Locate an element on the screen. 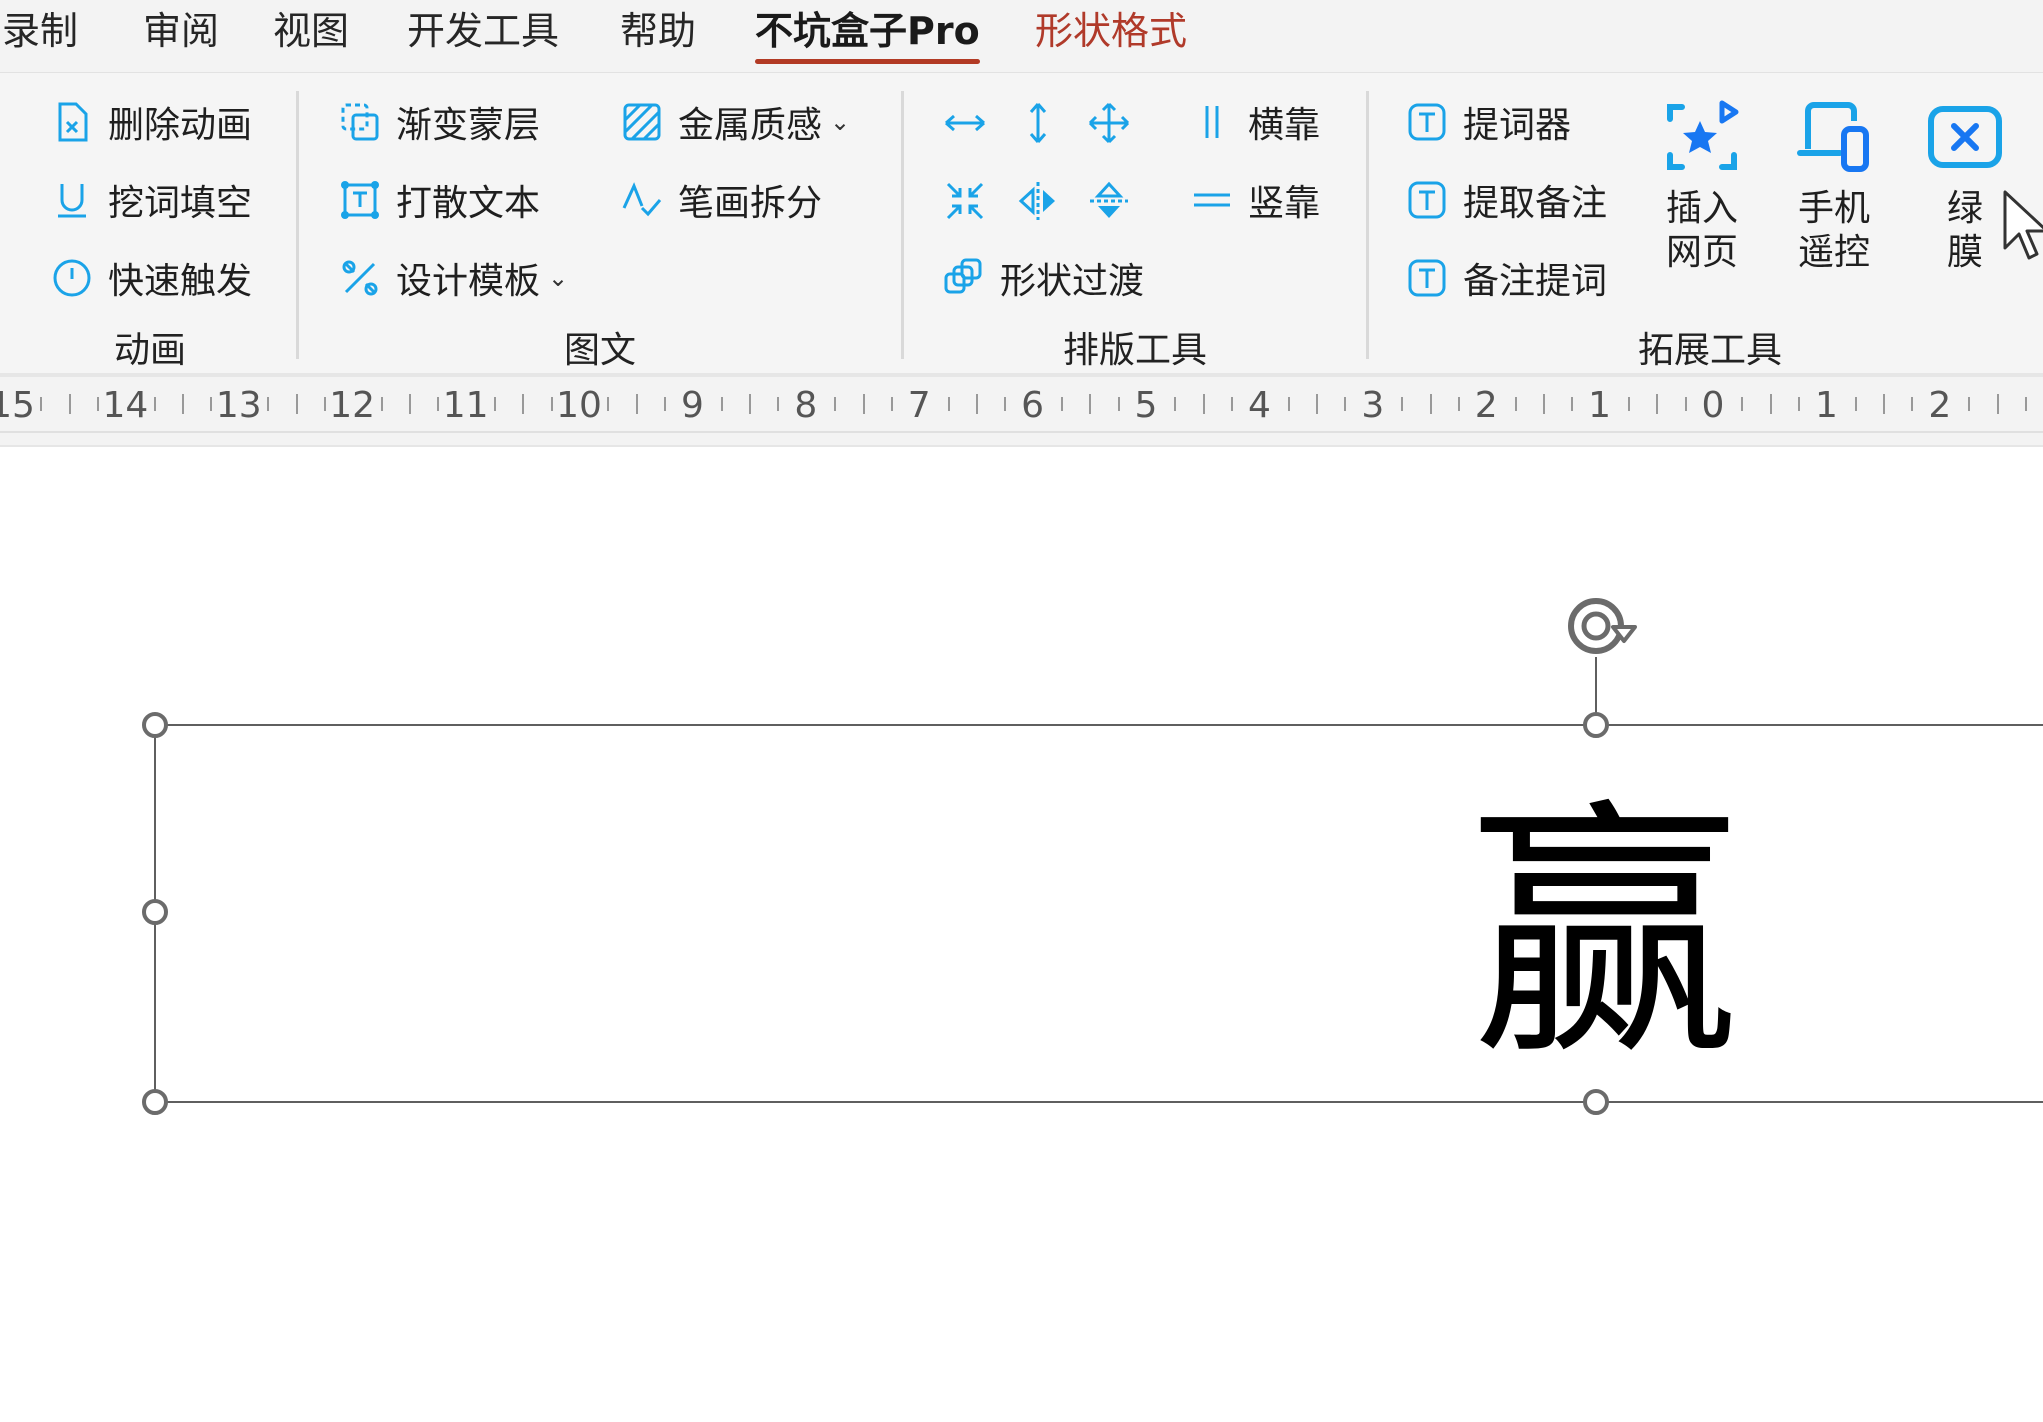  cloze-fill-button: 挖词填空 is located at coordinates (151, 200).